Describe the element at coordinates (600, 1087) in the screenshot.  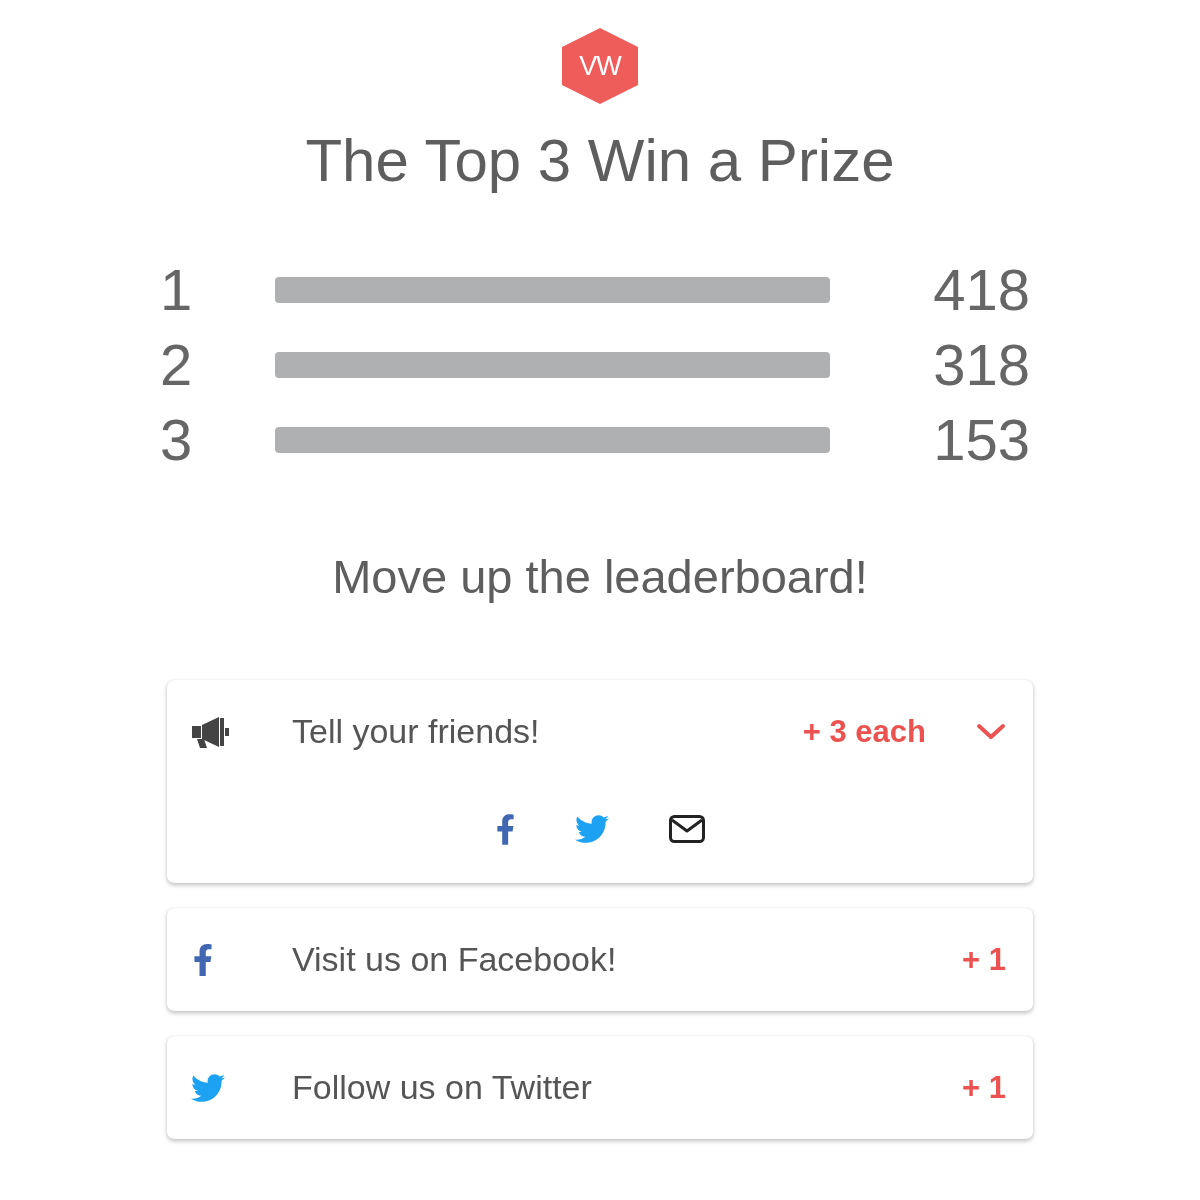
I see `task-card: Follow us on Twitter + 1` at that location.